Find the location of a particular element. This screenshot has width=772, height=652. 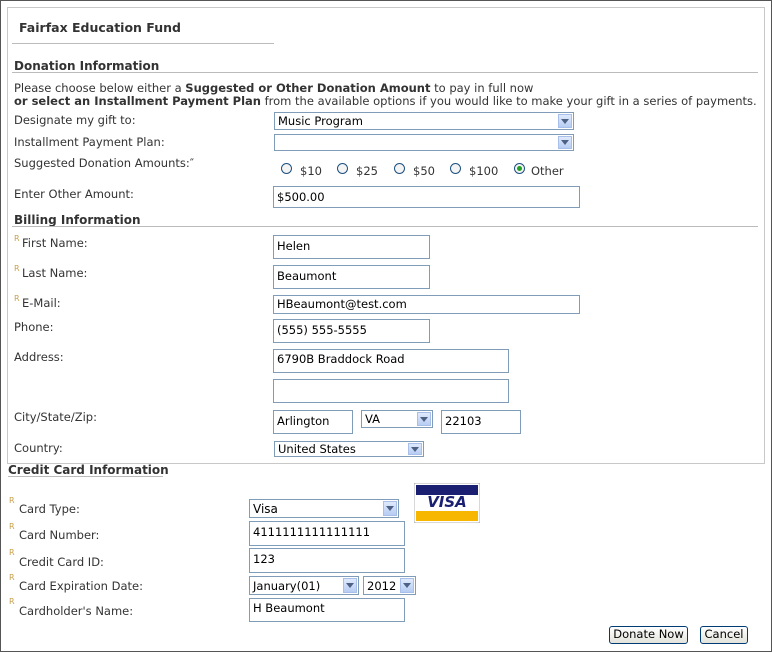

card-number-label: Card Number: is located at coordinates (59, 535).